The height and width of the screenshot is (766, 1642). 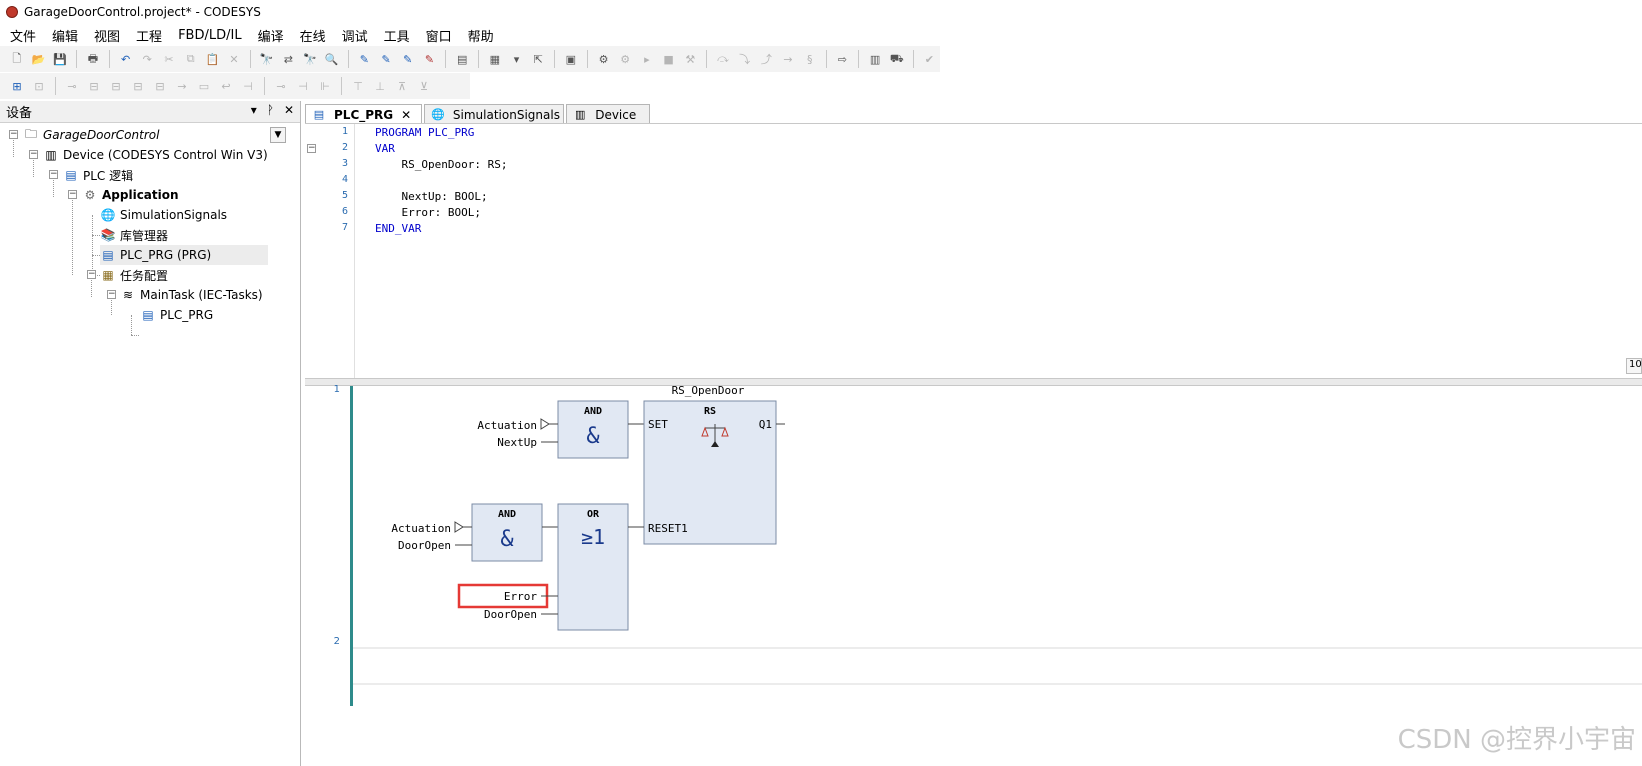 I want to click on menu-fbd-ld-il: FBD/LD/IL, so click(x=210, y=35).